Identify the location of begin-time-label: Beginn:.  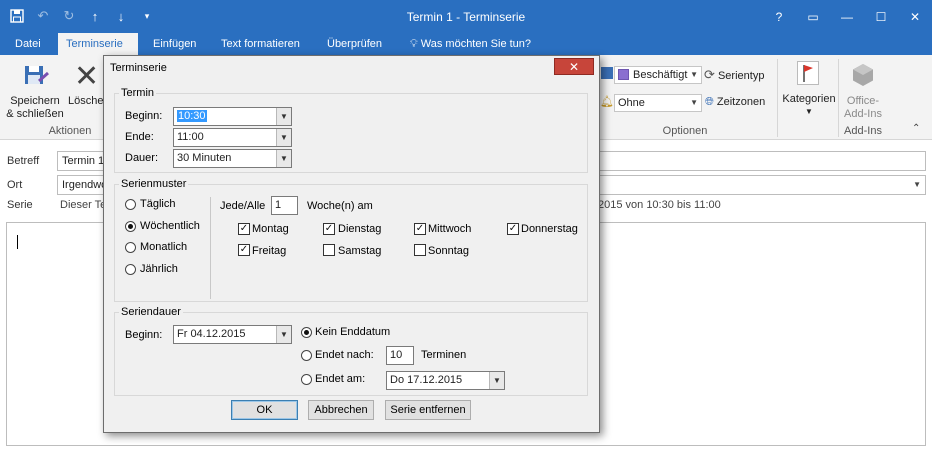
(144, 116).